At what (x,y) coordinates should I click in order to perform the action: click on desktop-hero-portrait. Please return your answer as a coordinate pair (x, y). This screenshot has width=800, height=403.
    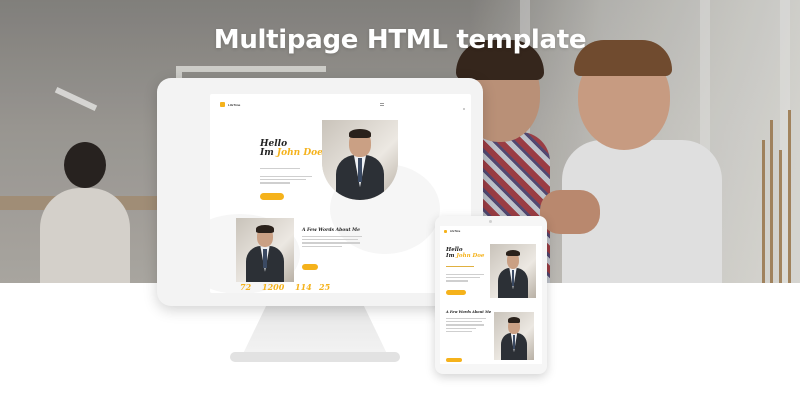
    Looking at the image, I should click on (360, 160).